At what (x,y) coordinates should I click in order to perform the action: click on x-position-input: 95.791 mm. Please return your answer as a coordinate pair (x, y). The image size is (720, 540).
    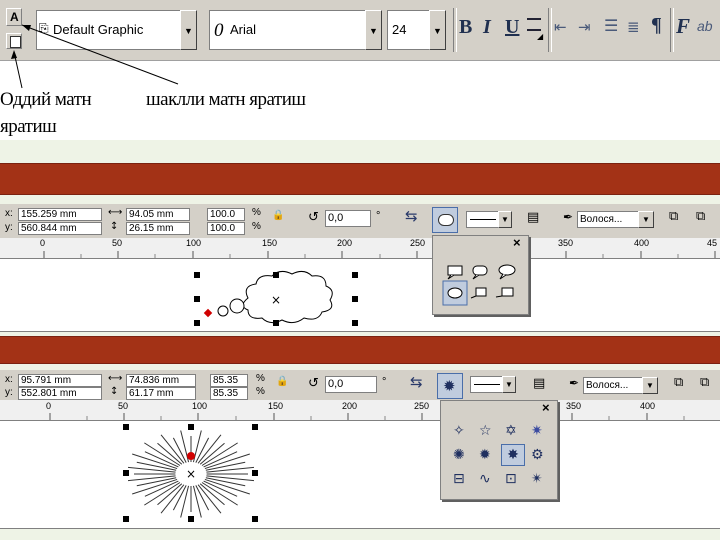
    Looking at the image, I should click on (60, 380).